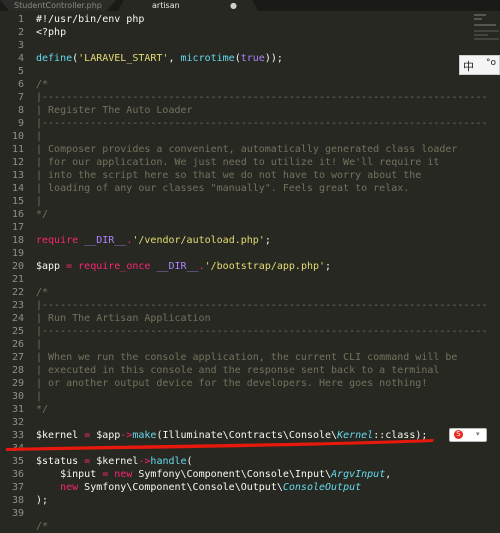  What do you see at coordinates (478, 434) in the screenshot?
I see `chevron-down-icon: ▾` at bounding box center [478, 434].